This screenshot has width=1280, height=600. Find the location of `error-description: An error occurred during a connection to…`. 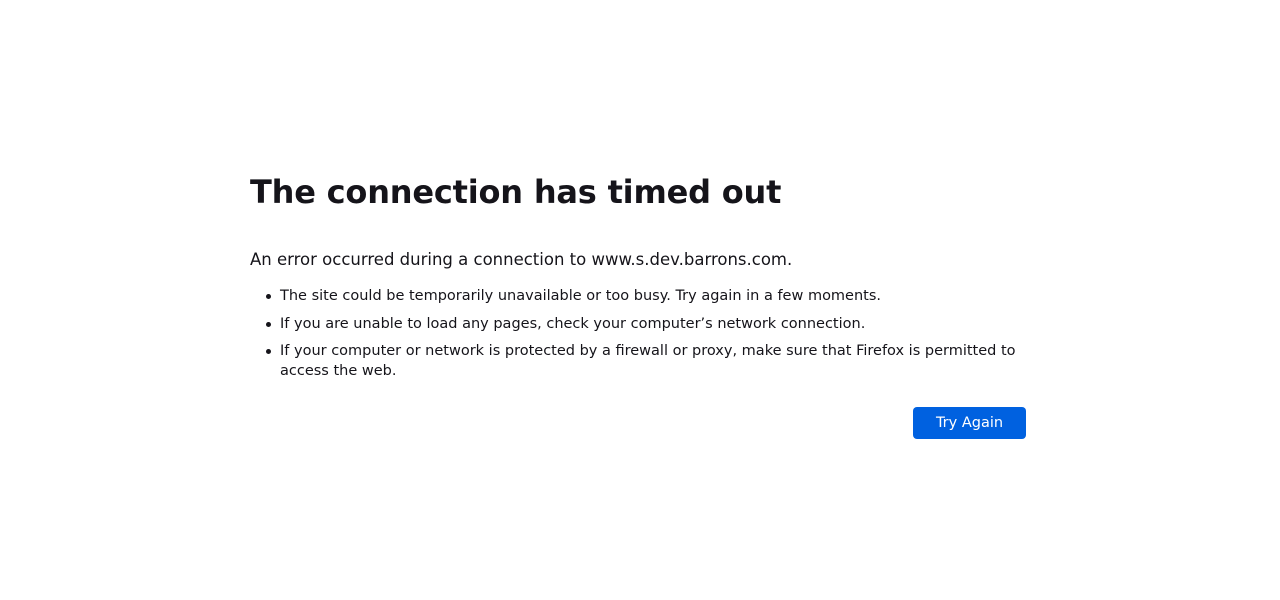

error-description: An error occurred during a connection to… is located at coordinates (521, 259).